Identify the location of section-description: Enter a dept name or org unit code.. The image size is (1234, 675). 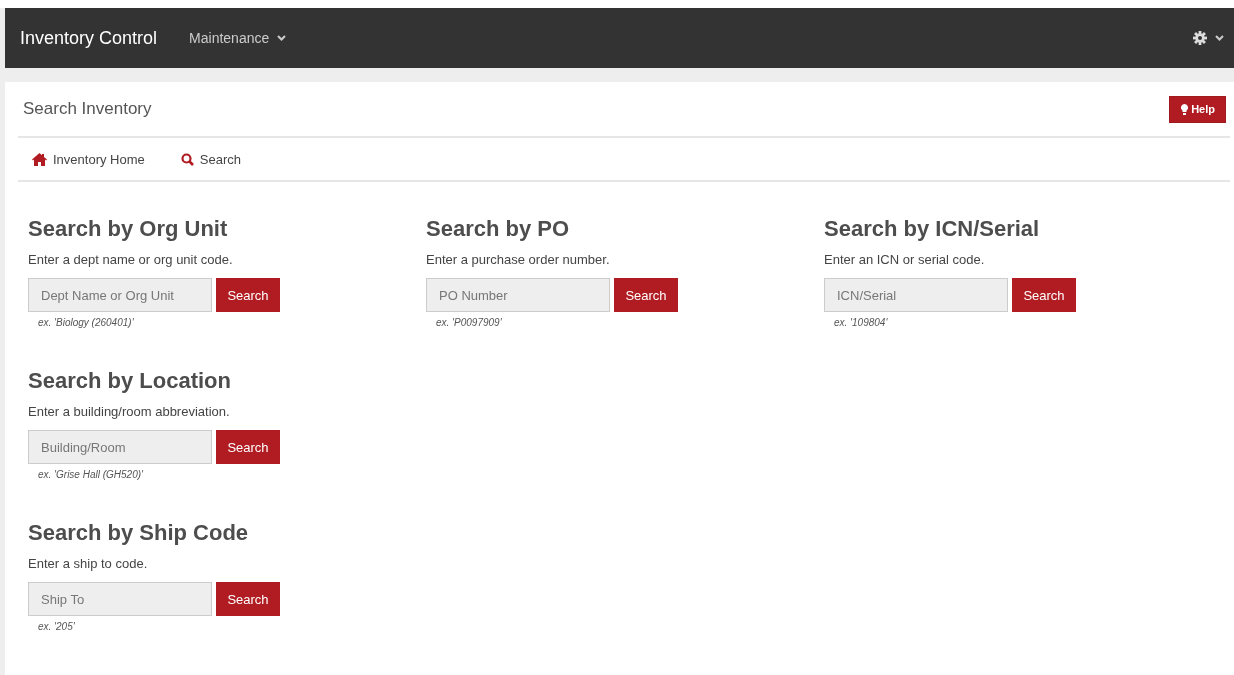
(130, 259).